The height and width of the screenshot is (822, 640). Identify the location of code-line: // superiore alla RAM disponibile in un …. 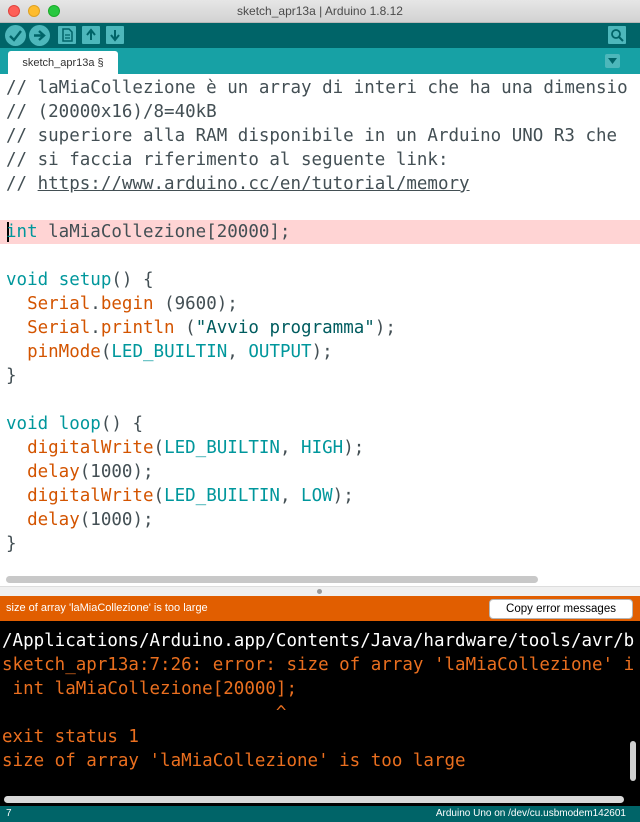
(311, 136).